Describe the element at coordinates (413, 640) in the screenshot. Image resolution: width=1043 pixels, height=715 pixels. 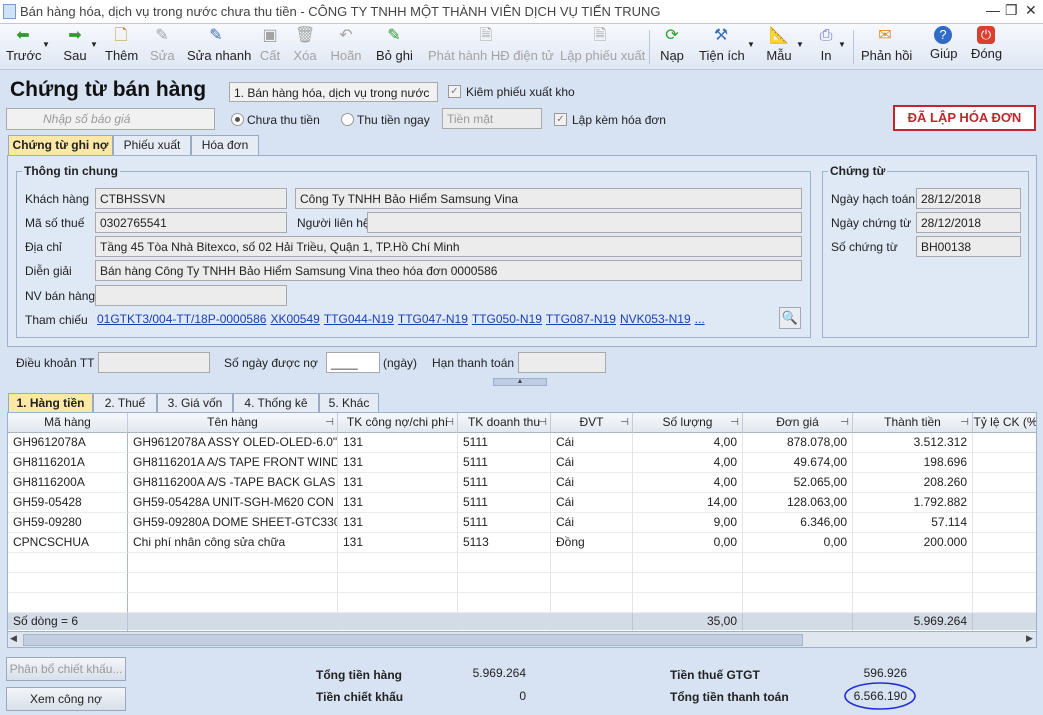
I see `scroll-thumb` at that location.